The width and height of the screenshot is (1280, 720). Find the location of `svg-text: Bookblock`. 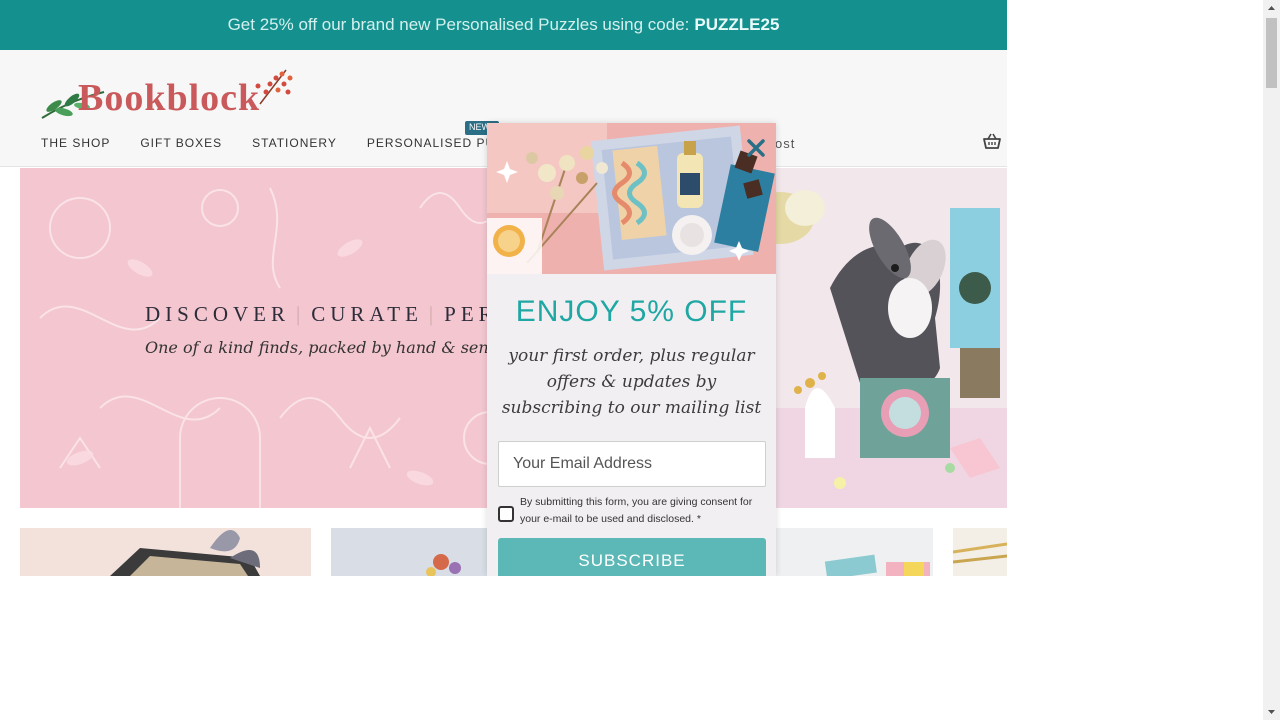

svg-text: Bookblock is located at coordinates (169, 98).